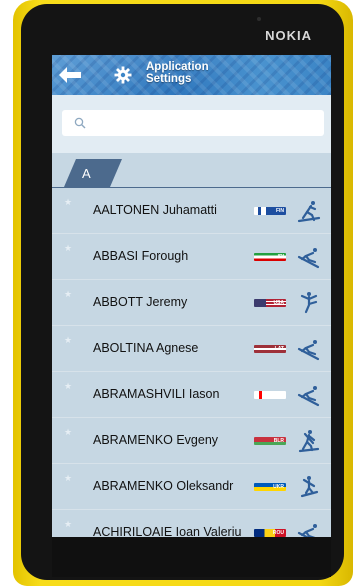  I want to click on athlete-name: ABBOTT Jeremy, so click(140, 302).